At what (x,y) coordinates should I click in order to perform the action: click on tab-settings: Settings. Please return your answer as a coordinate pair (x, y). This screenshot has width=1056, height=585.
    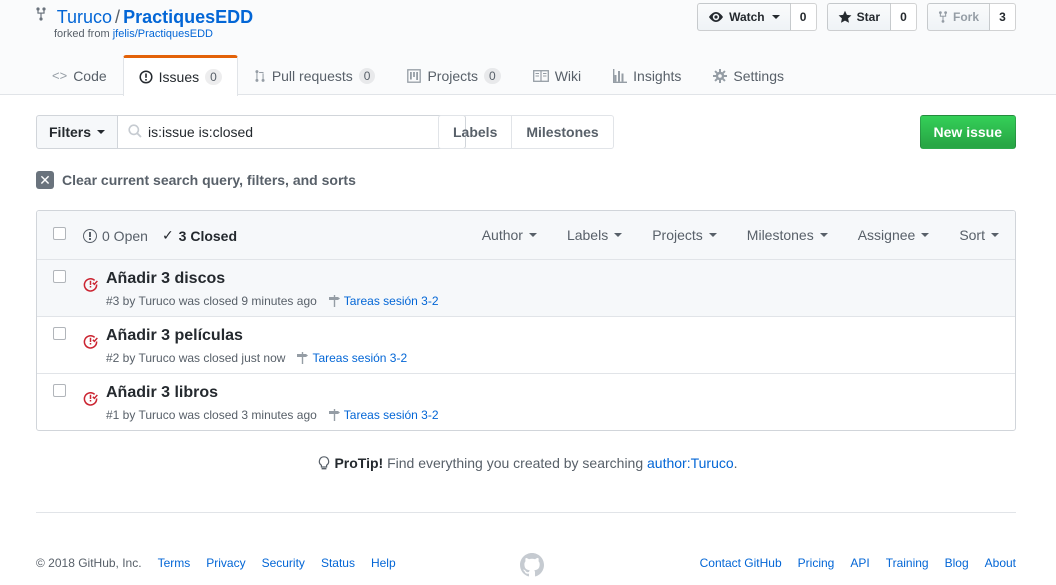
    Looking at the image, I should click on (748, 75).